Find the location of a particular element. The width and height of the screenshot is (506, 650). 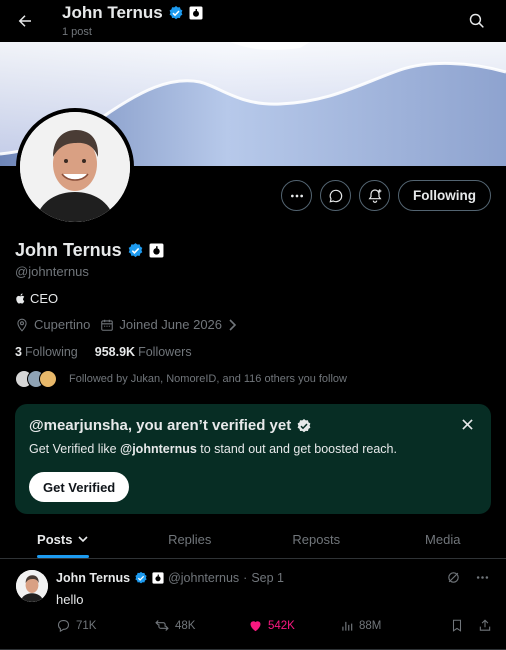

following-count: 3 is located at coordinates (18, 352).